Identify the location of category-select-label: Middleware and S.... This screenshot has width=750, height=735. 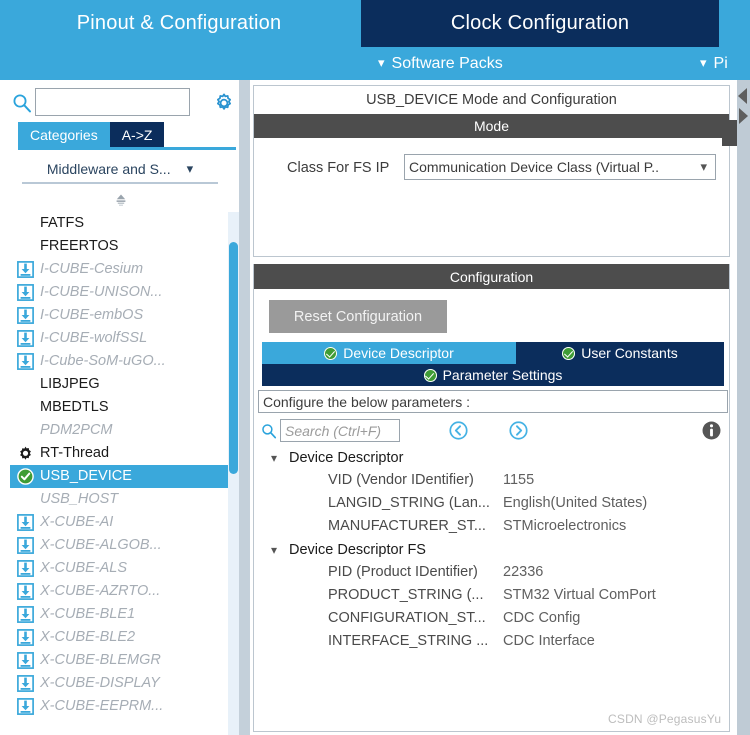
(108, 169).